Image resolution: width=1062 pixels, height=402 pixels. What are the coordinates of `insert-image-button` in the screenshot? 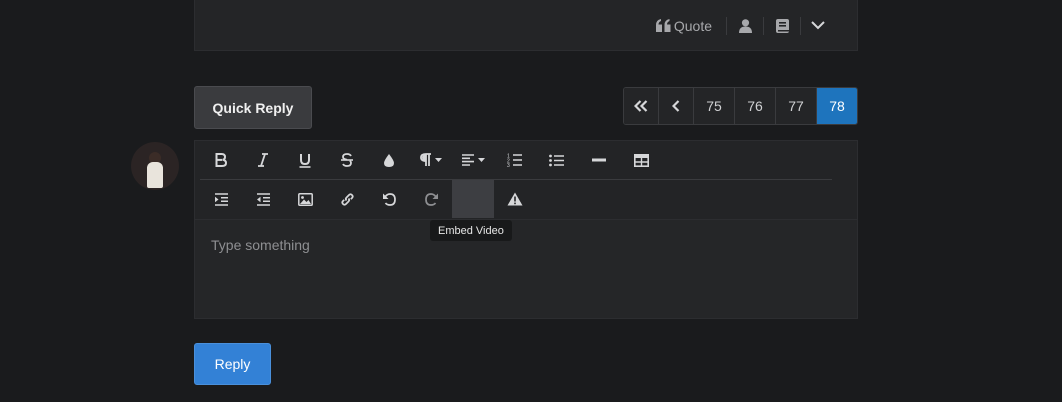 It's located at (305, 199).